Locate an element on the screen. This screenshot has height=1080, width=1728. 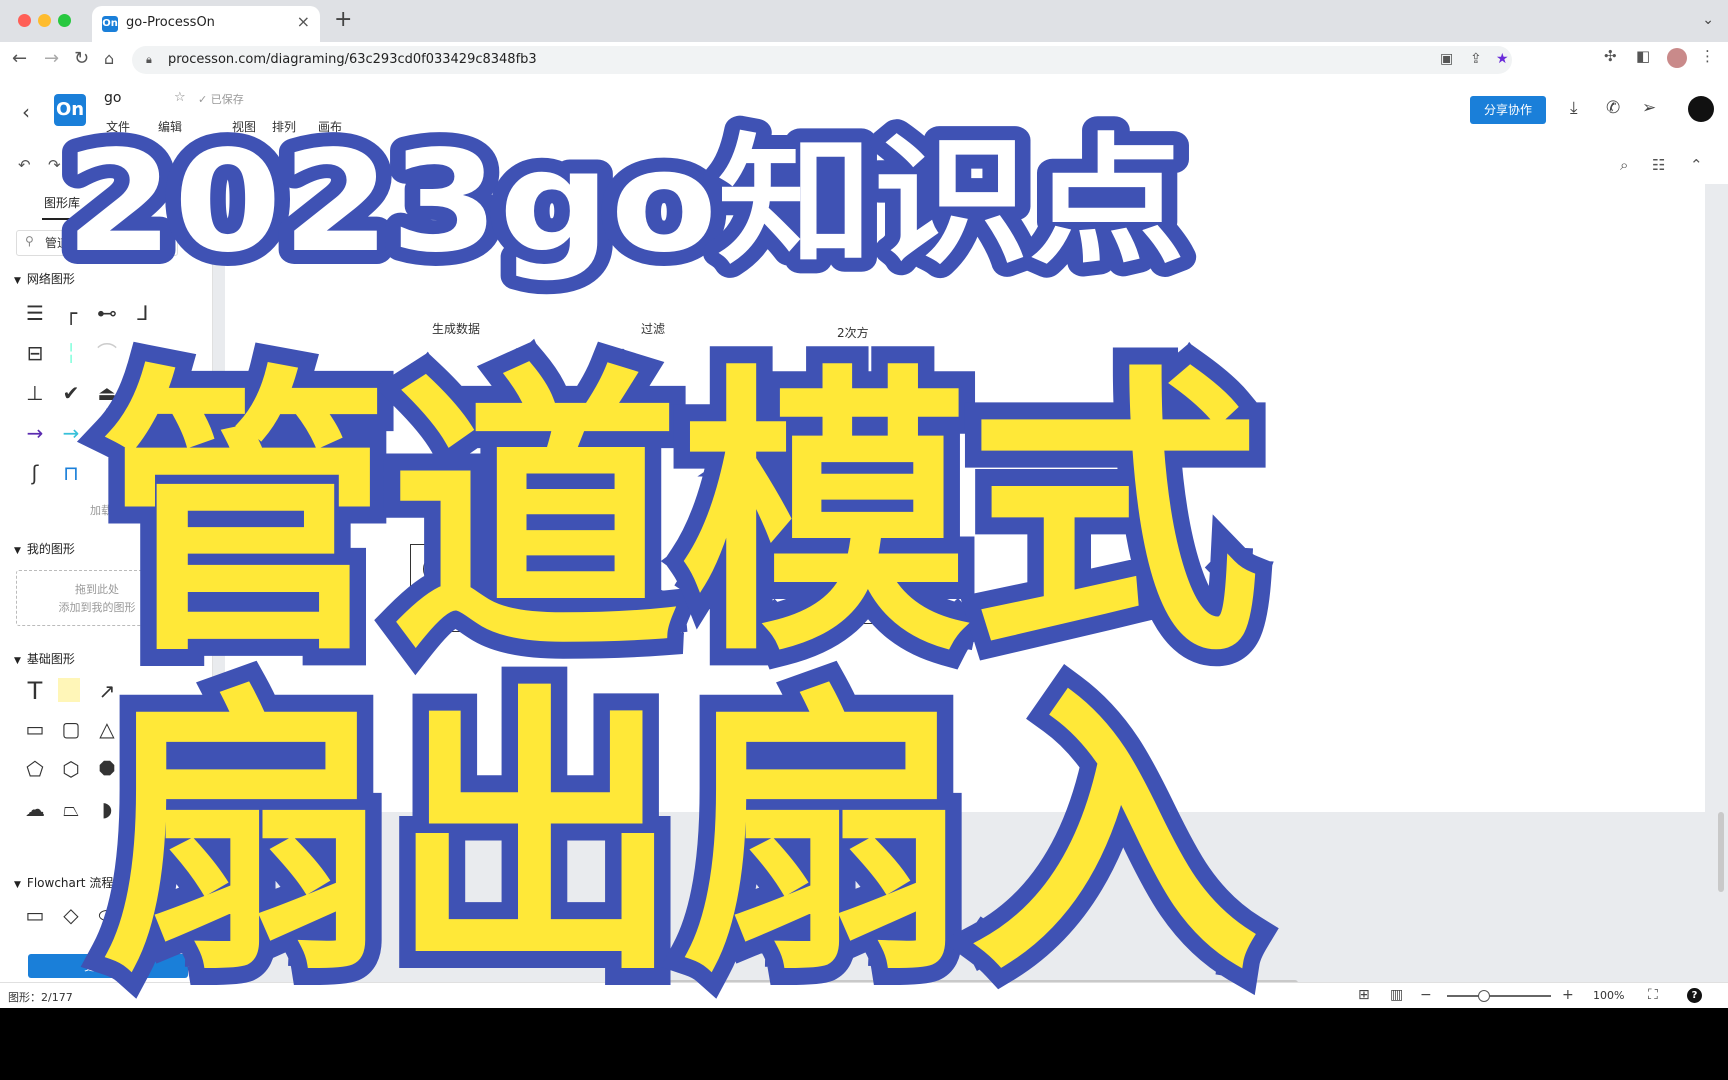
more-shapes-button: 更多图形 is located at coordinates (108, 966).